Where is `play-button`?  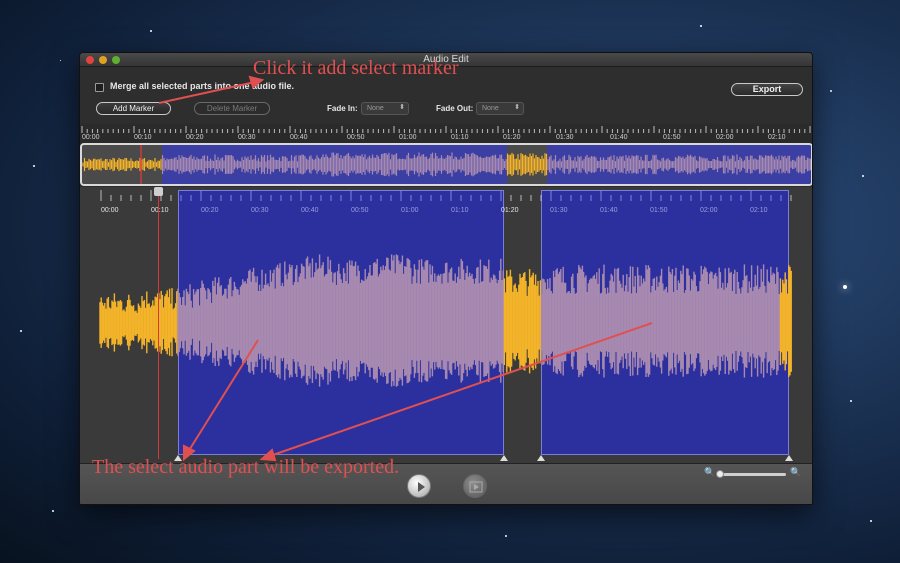 play-button is located at coordinates (419, 486).